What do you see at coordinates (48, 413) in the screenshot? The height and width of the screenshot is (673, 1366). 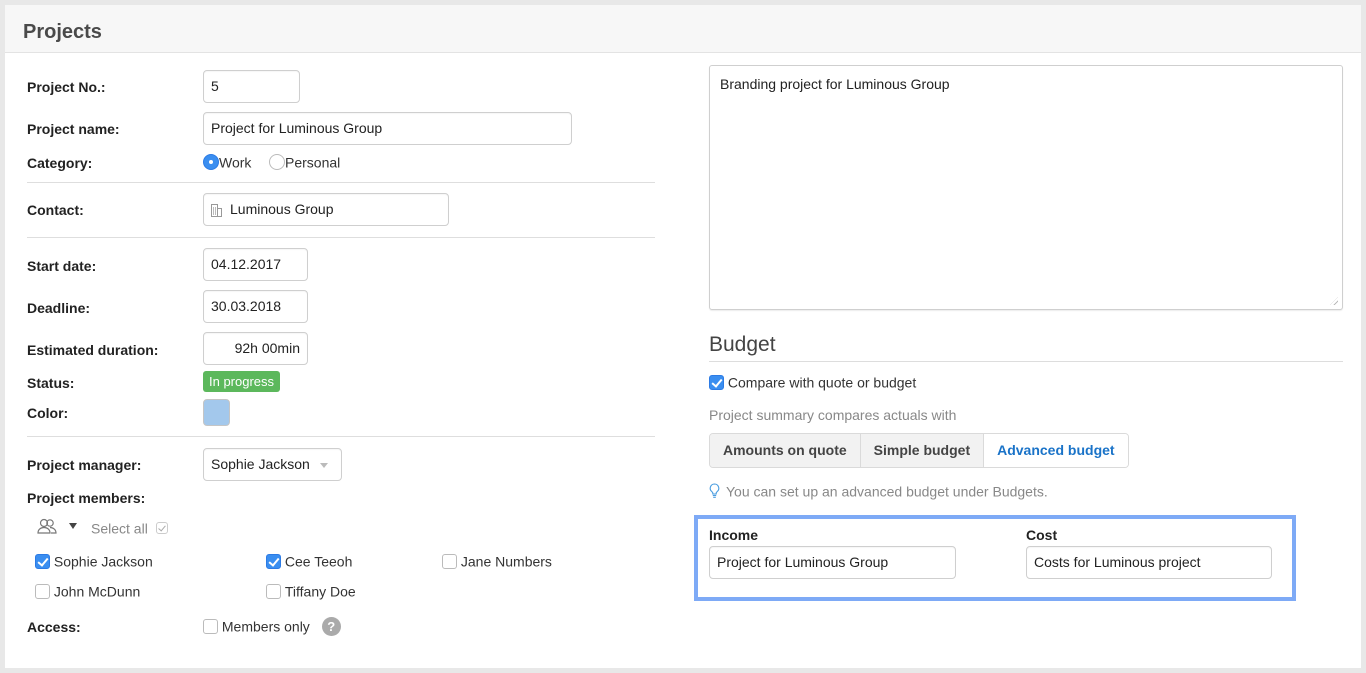 I see `color-label: Color:` at bounding box center [48, 413].